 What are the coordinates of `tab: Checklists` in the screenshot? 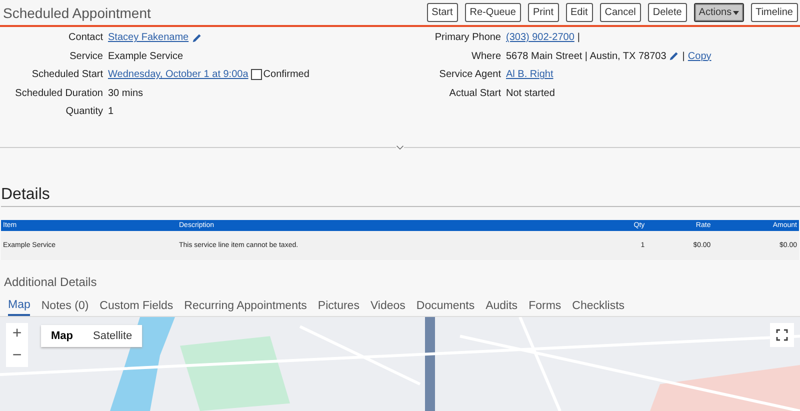 It's located at (598, 307).